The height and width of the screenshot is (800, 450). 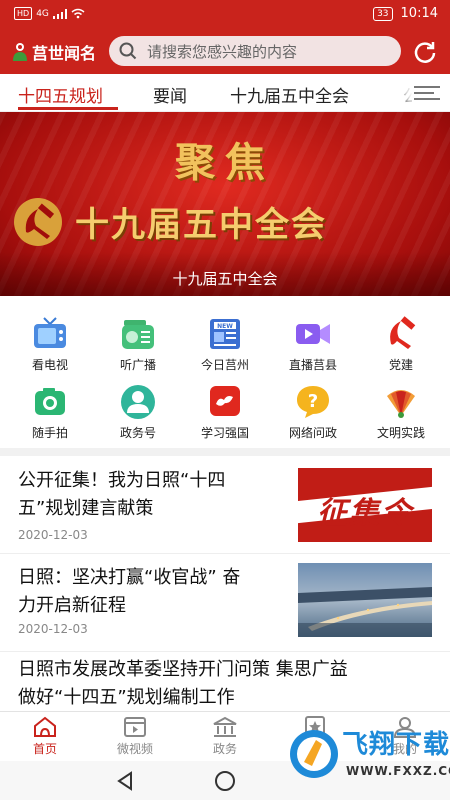 What do you see at coordinates (183, 669) in the screenshot?
I see `news-title-line: 日照市发展改革委坚持开门问策 集思广益` at bounding box center [183, 669].